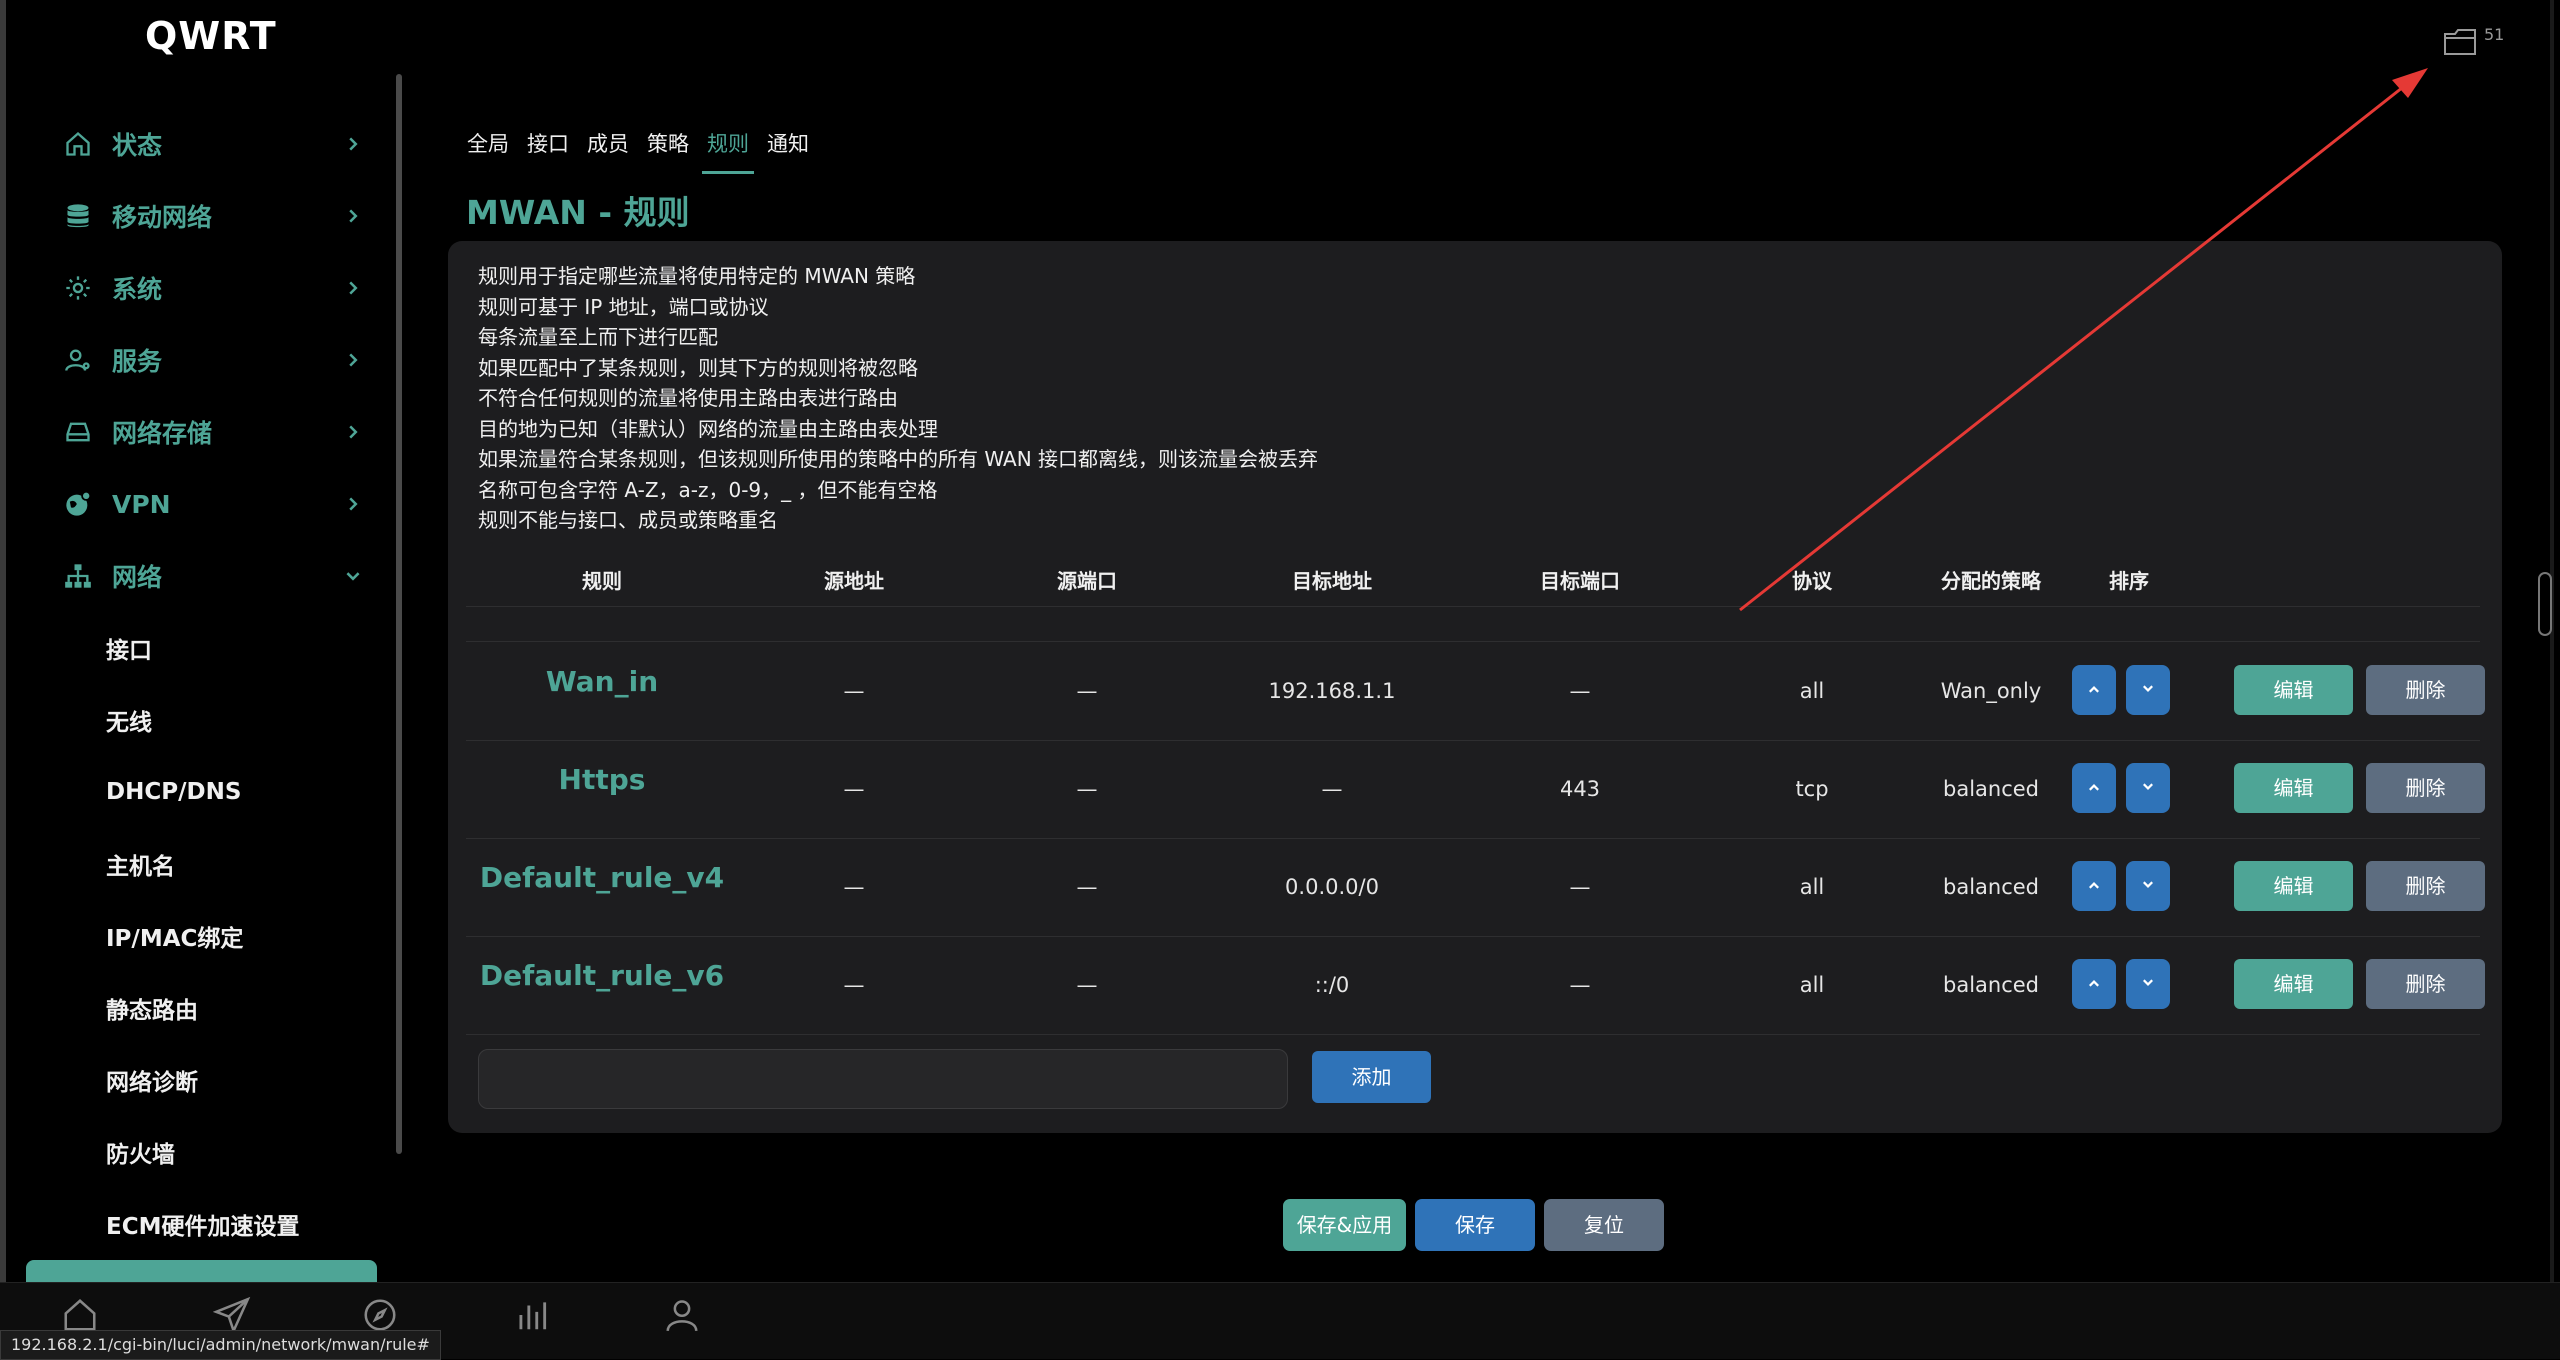 The height and width of the screenshot is (1360, 2560). What do you see at coordinates (2552, 679) in the screenshot?
I see `window-right-edge` at bounding box center [2552, 679].